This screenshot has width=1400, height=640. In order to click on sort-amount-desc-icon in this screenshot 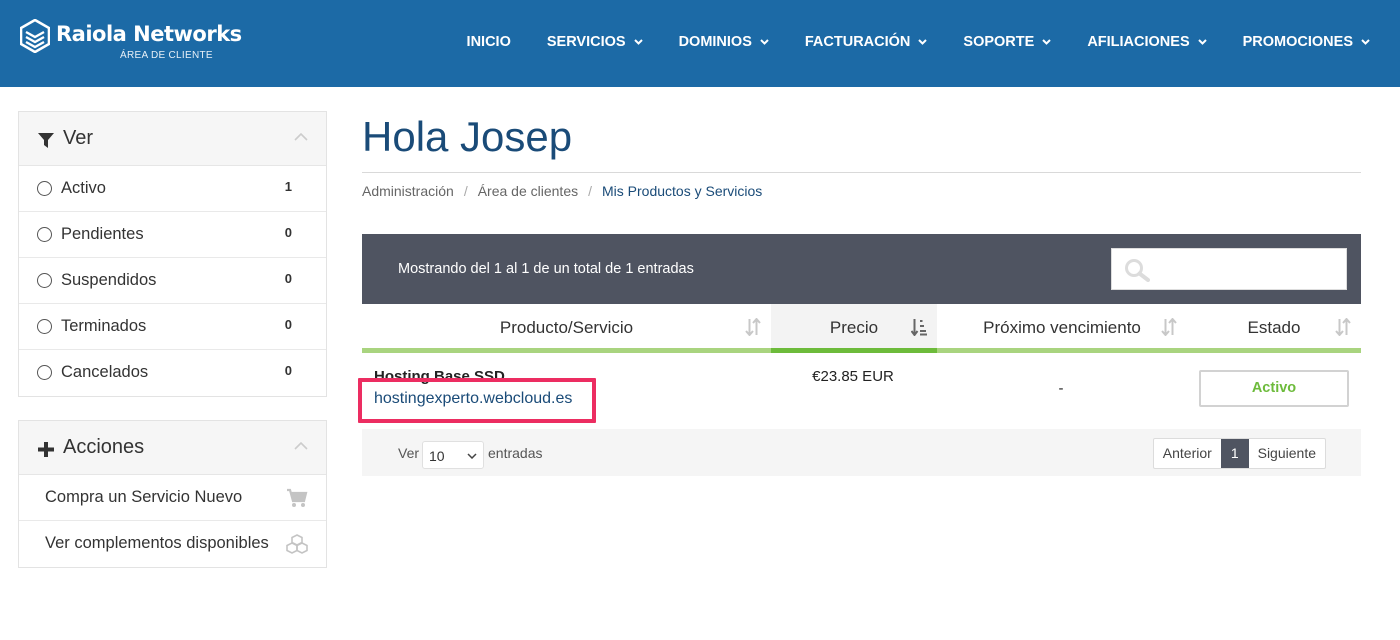, I will do `click(919, 327)`.